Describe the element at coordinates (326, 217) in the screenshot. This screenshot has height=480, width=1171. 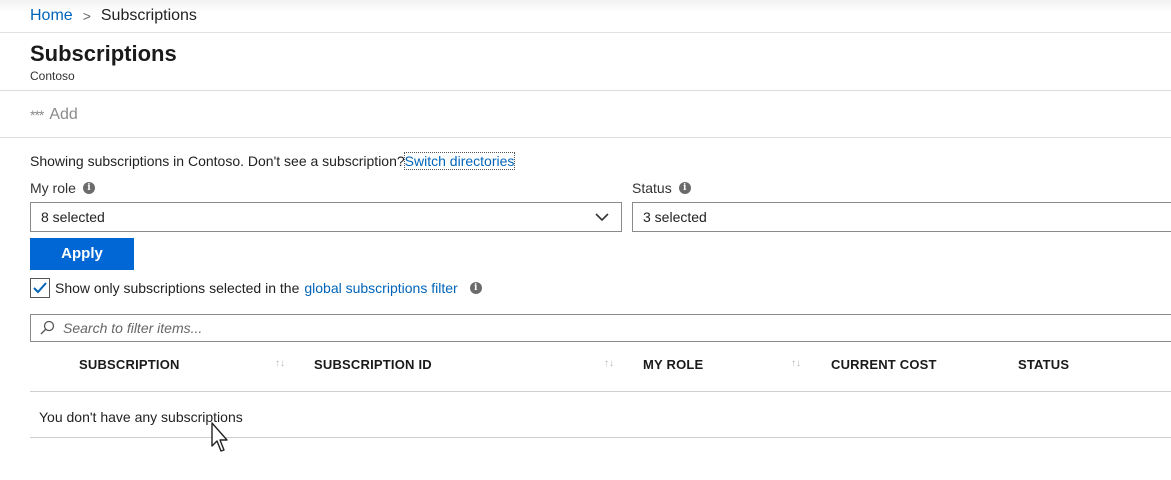
I see `my-role-dropdown: 8 selected` at that location.